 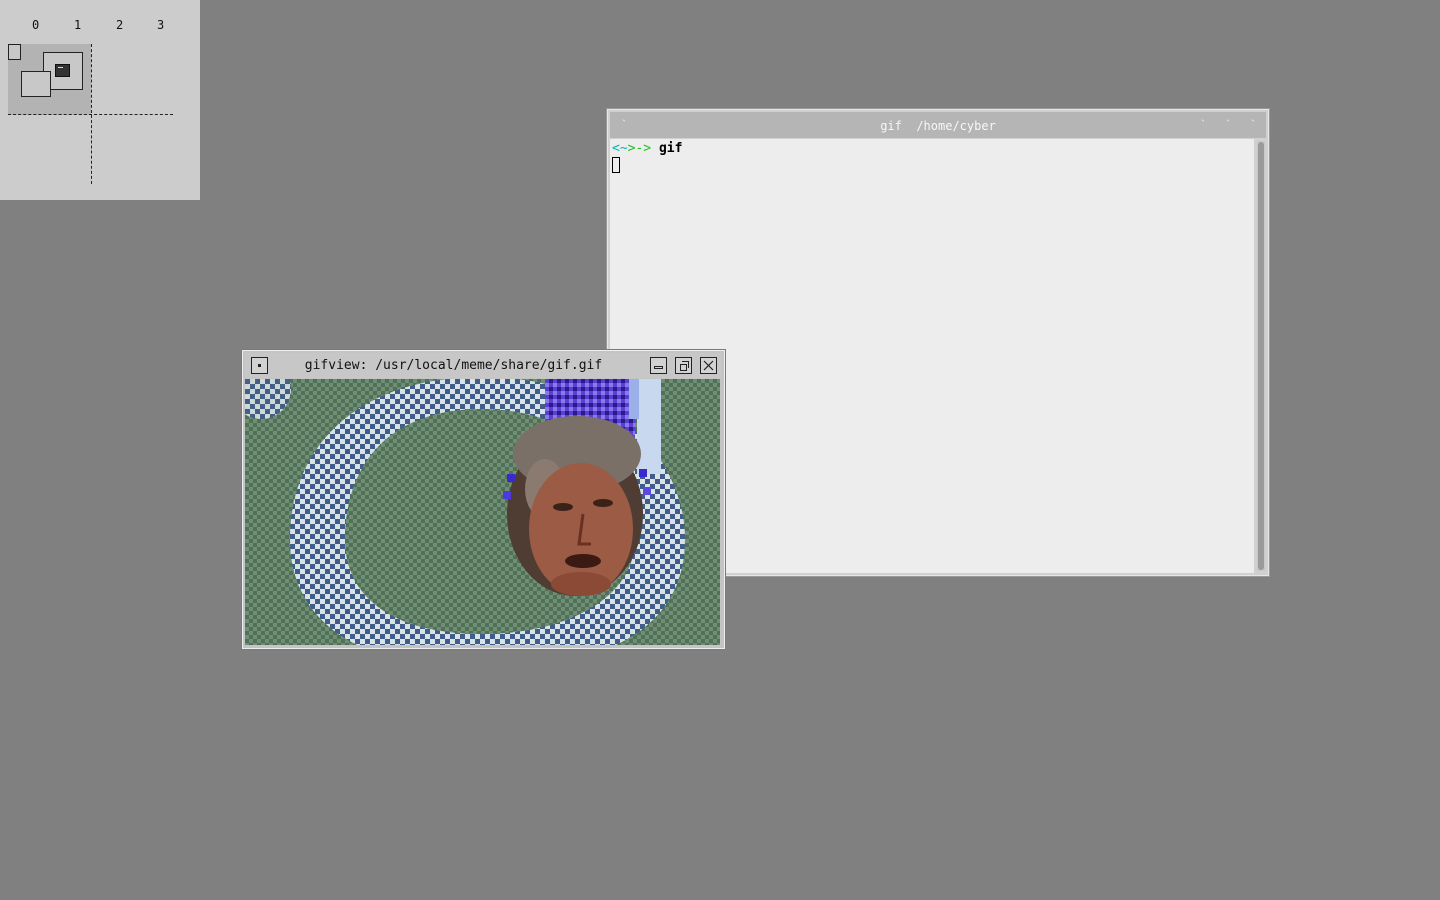 I want to click on prompt-open: <, so click(x=616, y=148).